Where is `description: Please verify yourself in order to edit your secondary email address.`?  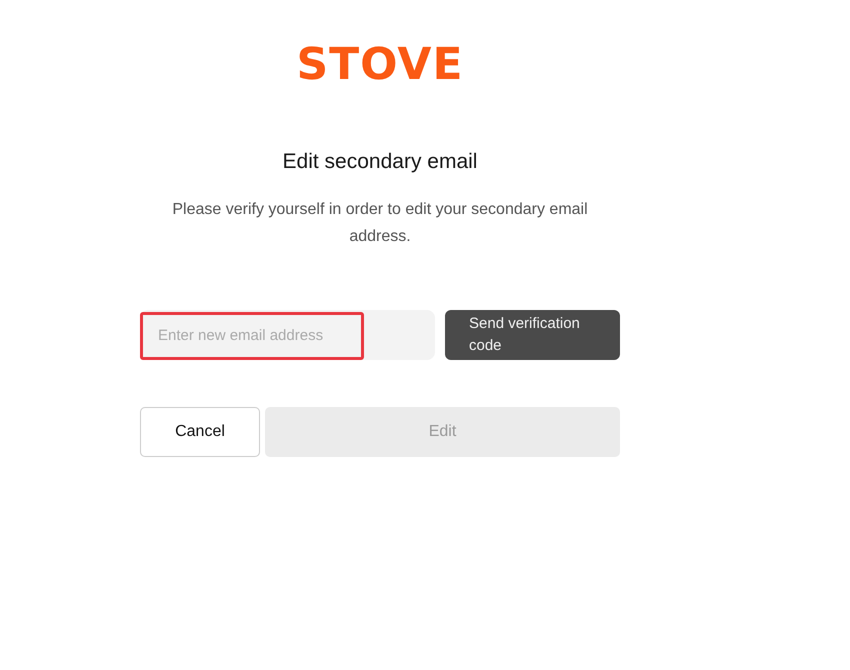
description: Please verify yourself in order to edit your secondary email address. is located at coordinates (380, 223).